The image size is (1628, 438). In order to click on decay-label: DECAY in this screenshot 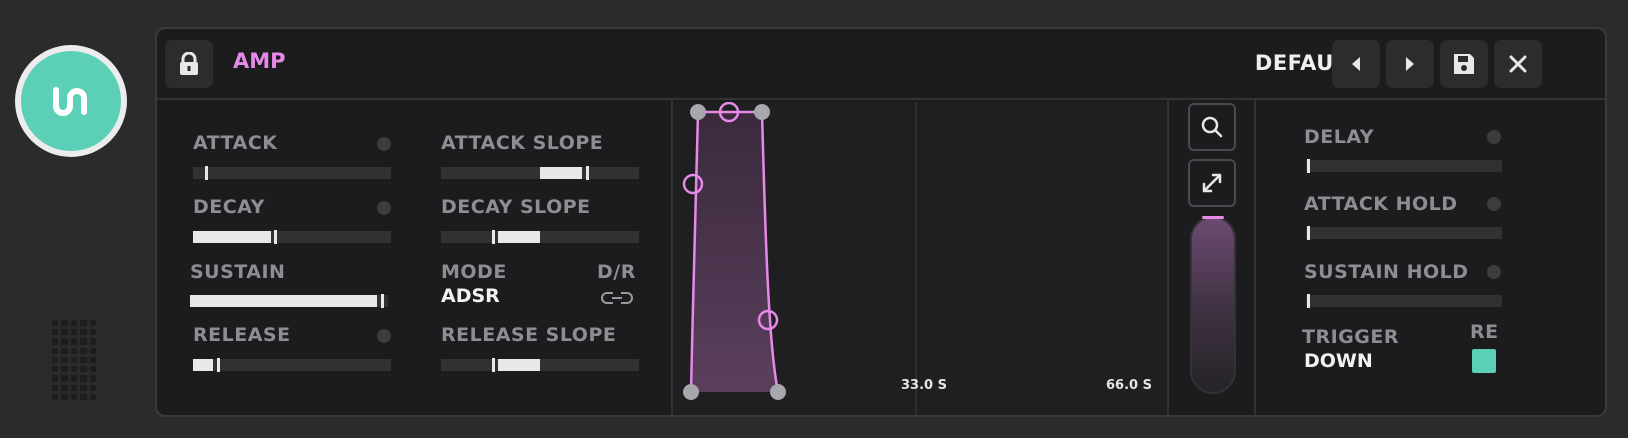, I will do `click(229, 207)`.